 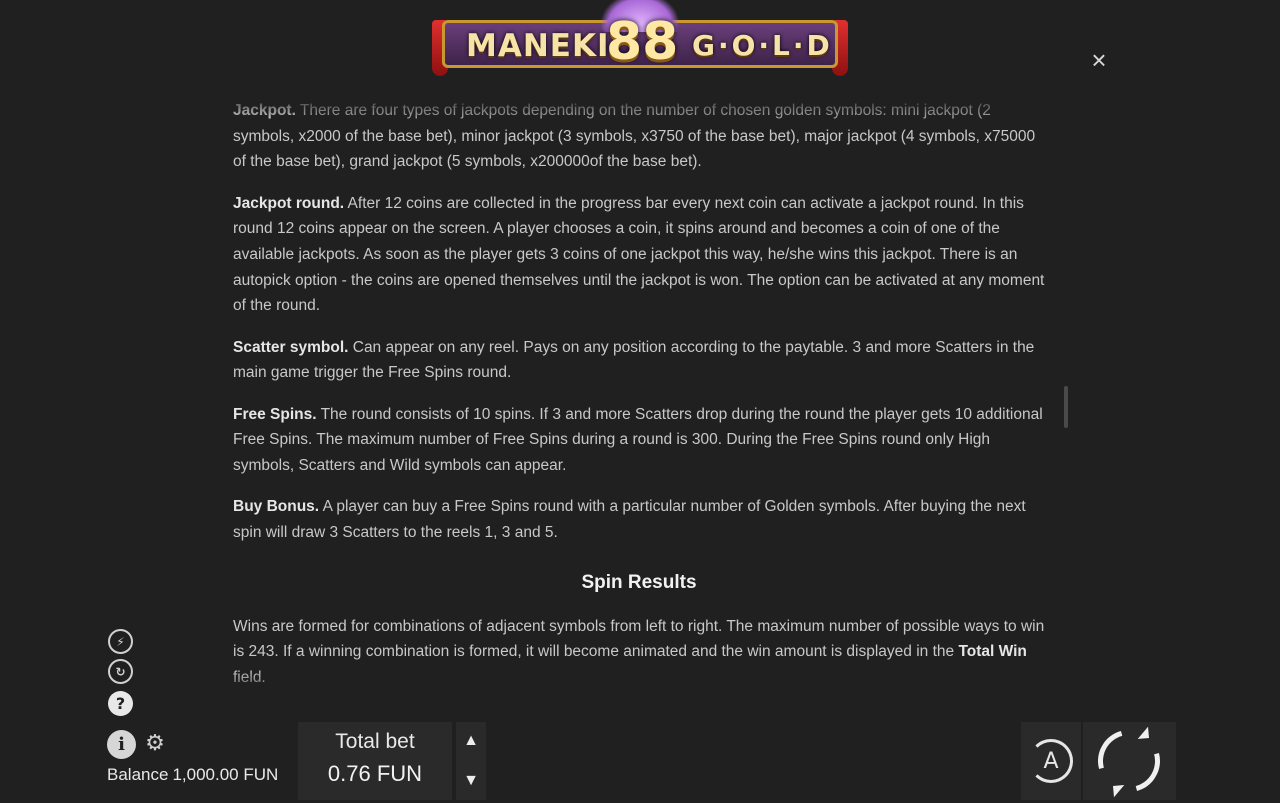 What do you see at coordinates (120, 641) in the screenshot?
I see `turbo-icon: ⚡` at bounding box center [120, 641].